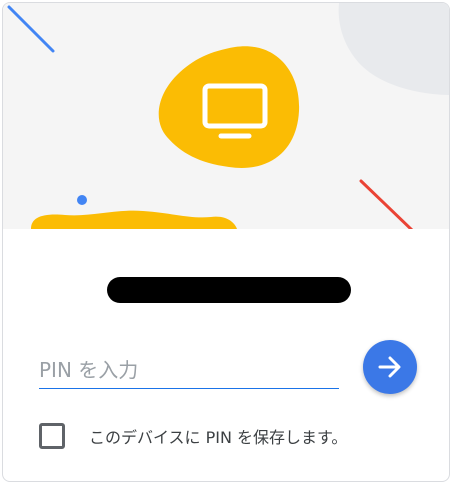  I want to click on submit-button, so click(390, 367).